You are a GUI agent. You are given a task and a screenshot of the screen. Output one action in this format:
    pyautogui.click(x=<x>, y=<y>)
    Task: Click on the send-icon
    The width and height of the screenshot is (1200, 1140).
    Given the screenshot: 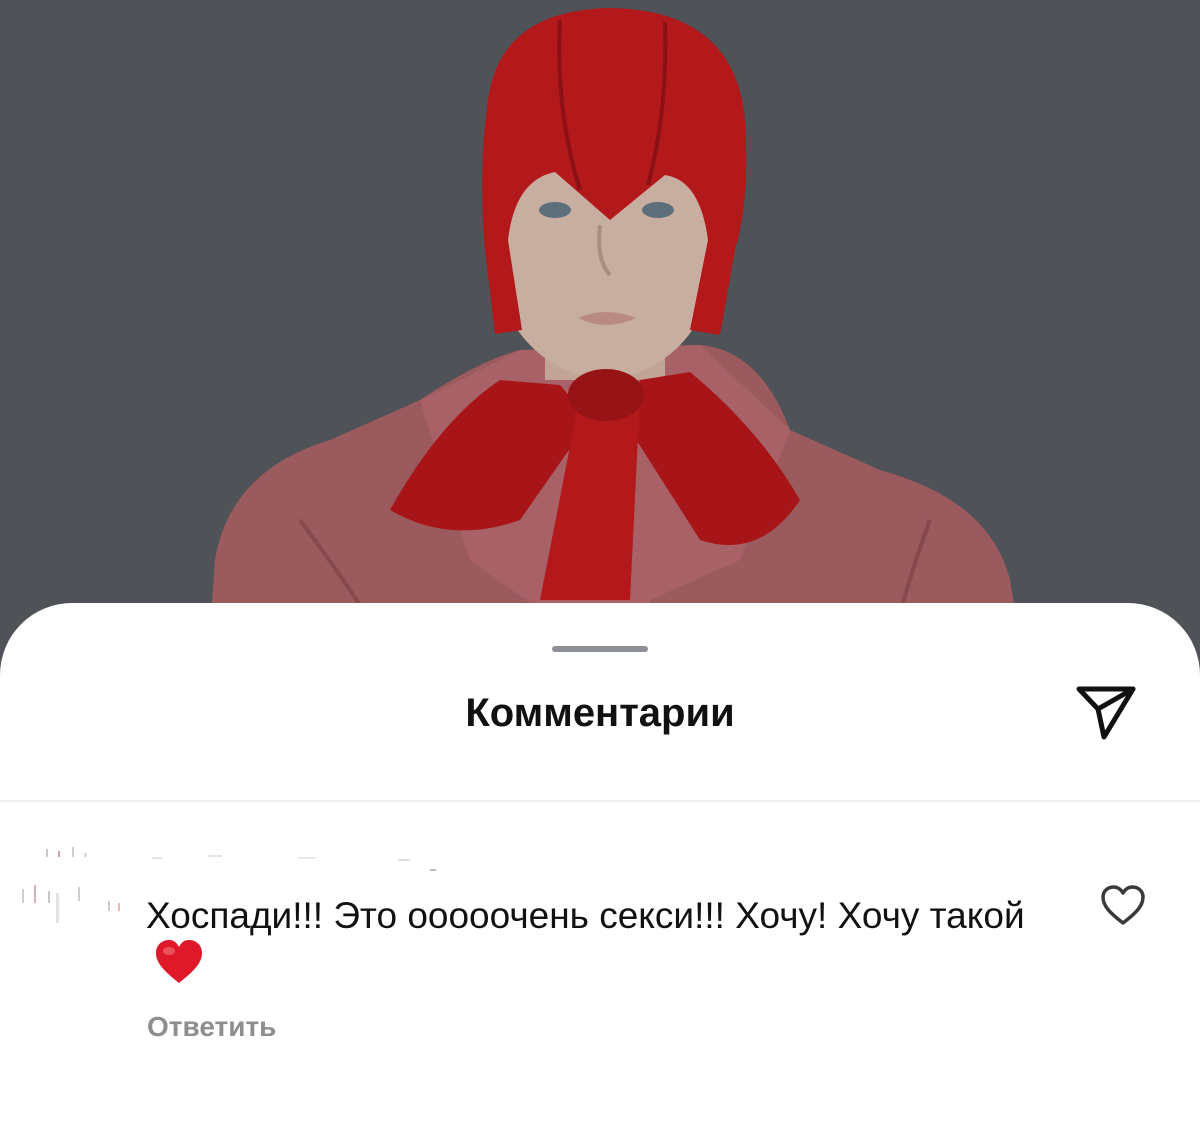 What is the action you would take?
    pyautogui.click(x=1106, y=715)
    